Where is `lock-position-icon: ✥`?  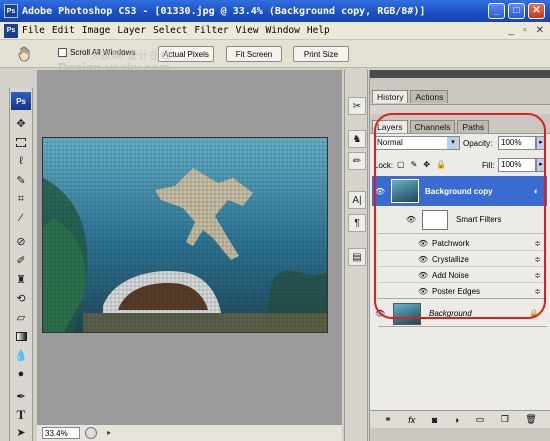 lock-position-icon: ✥ is located at coordinates (426, 164).